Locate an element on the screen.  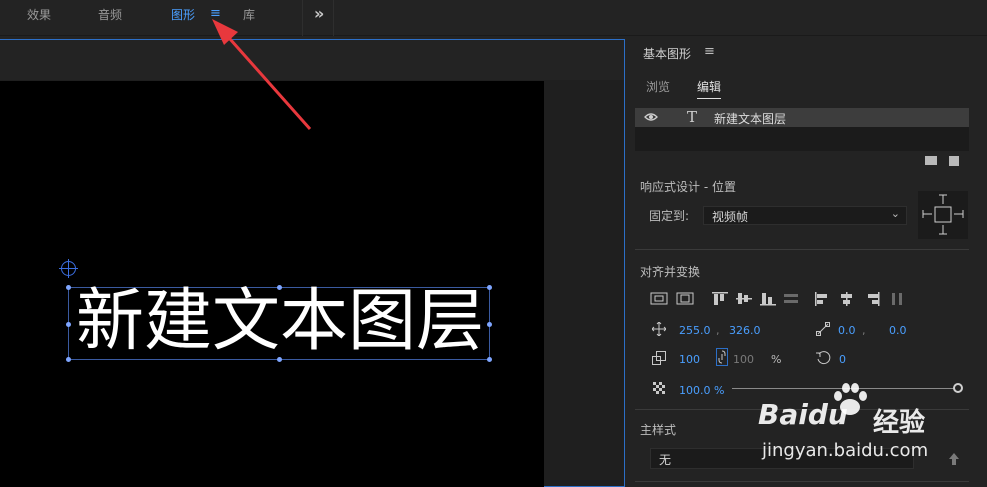
anchor-y-value: 0.0 is located at coordinates (898, 330).